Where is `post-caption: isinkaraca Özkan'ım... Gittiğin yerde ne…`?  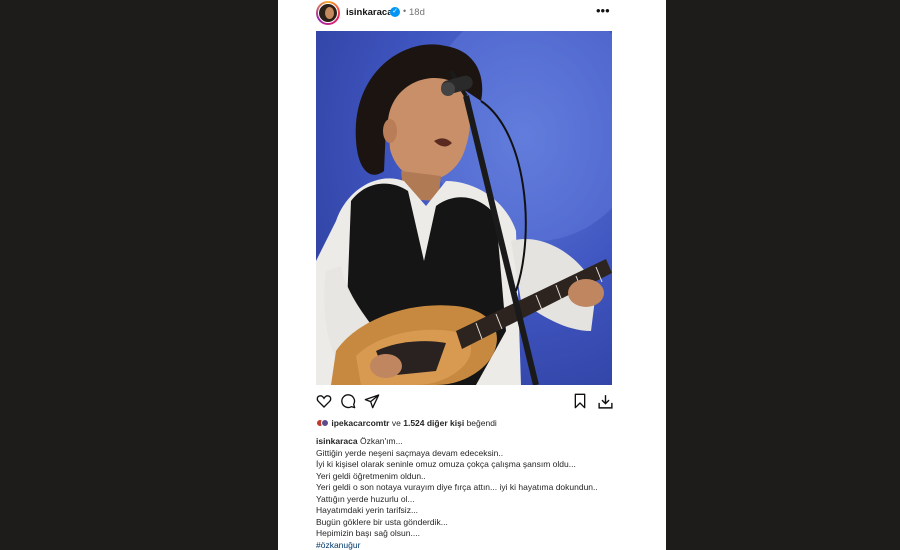
post-caption: isinkaraca Özkan'ım... Gittiğin yerde ne… is located at coordinates (466, 493).